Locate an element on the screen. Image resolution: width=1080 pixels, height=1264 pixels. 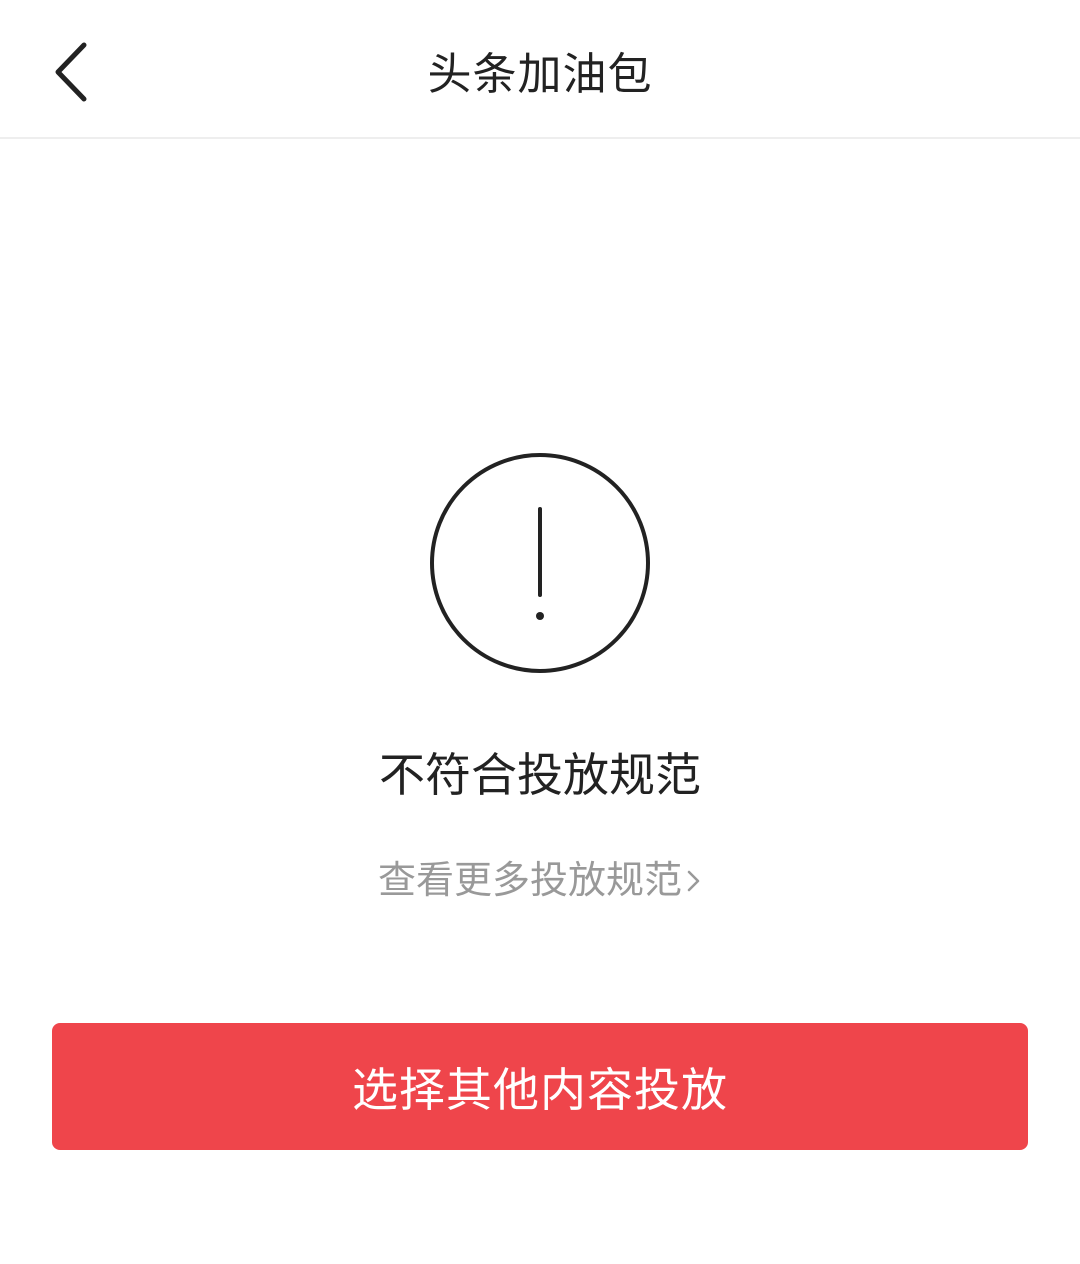
choose-other-content-button: 选择其他内容投放 is located at coordinates (540, 1086).